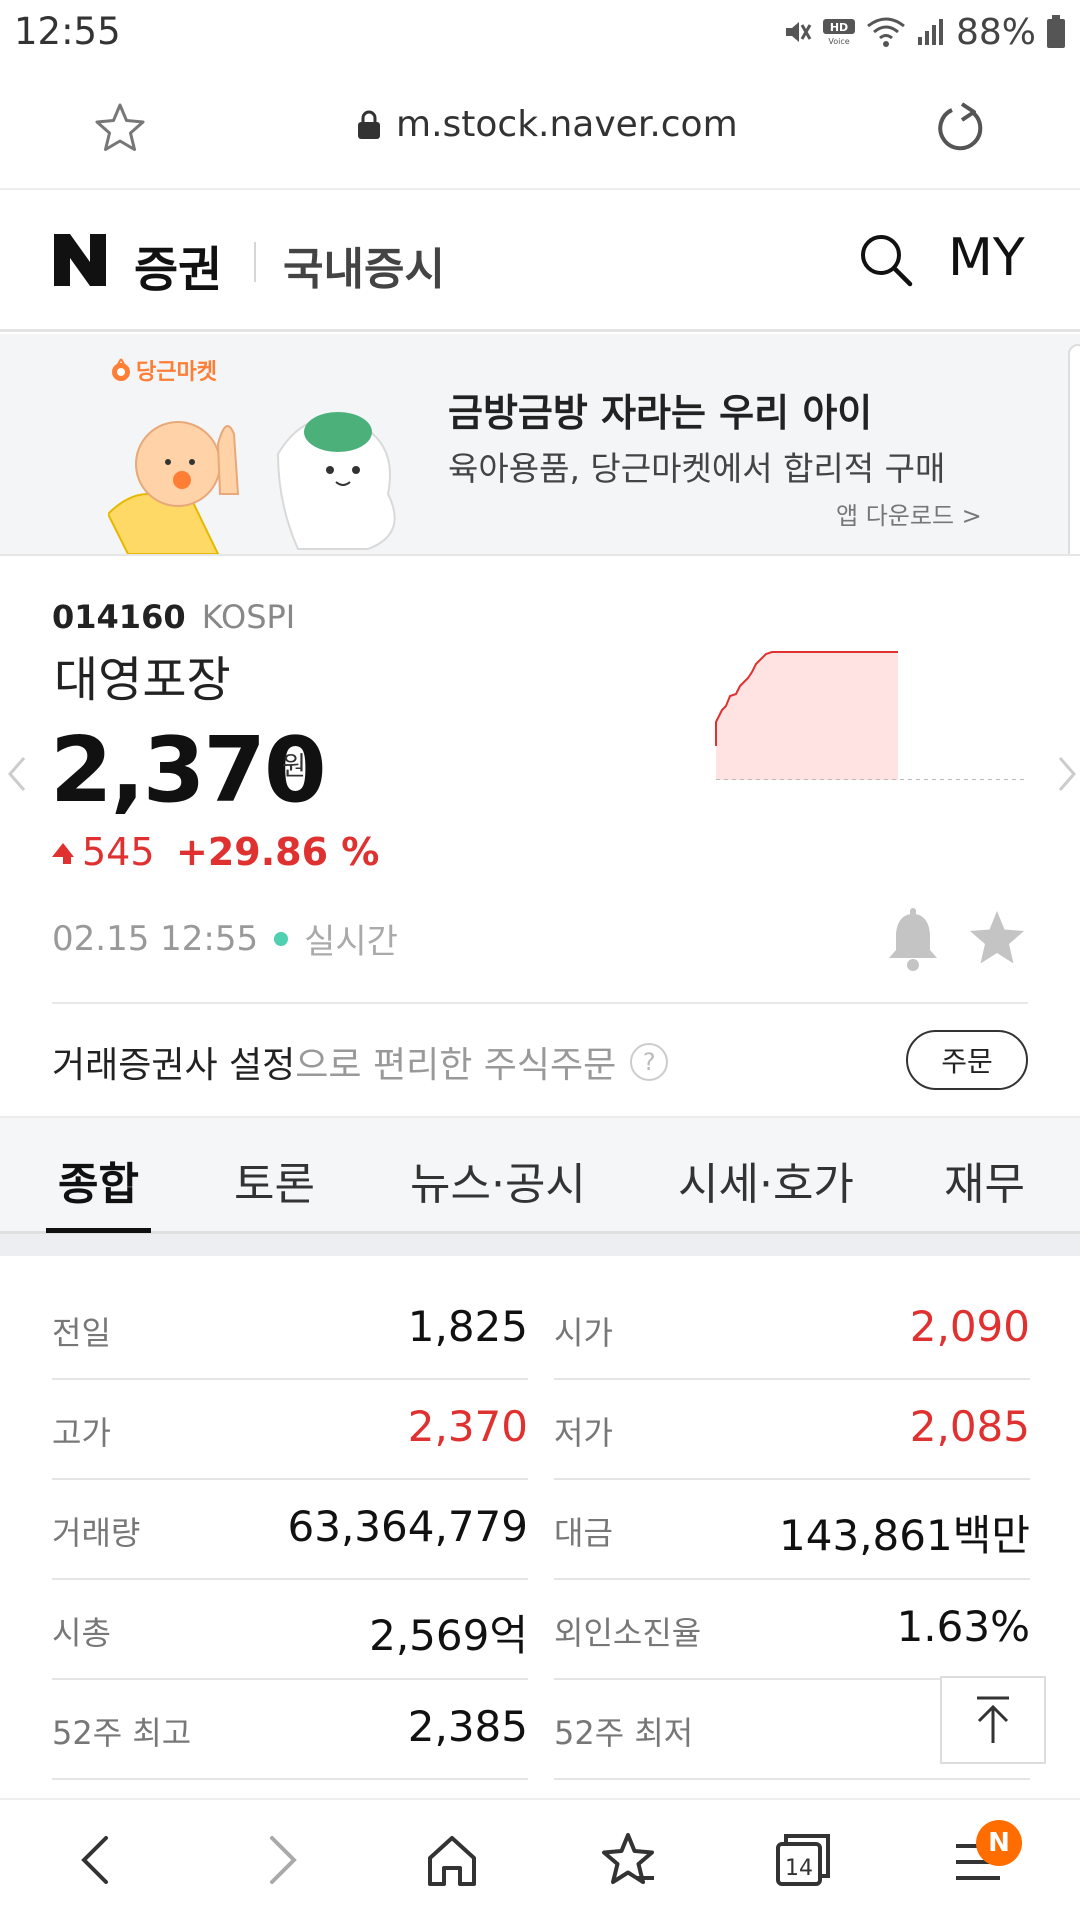 This screenshot has height=1920, width=1080. Describe the element at coordinates (96, 1533) in the screenshot. I see `info-label: 거래량` at that location.